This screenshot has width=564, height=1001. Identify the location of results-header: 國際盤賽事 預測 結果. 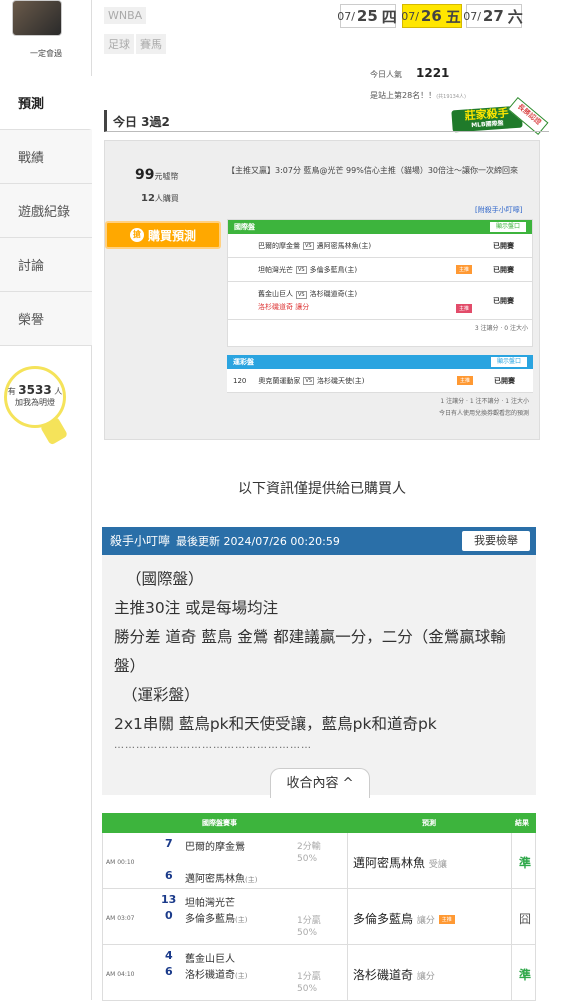
(319, 823).